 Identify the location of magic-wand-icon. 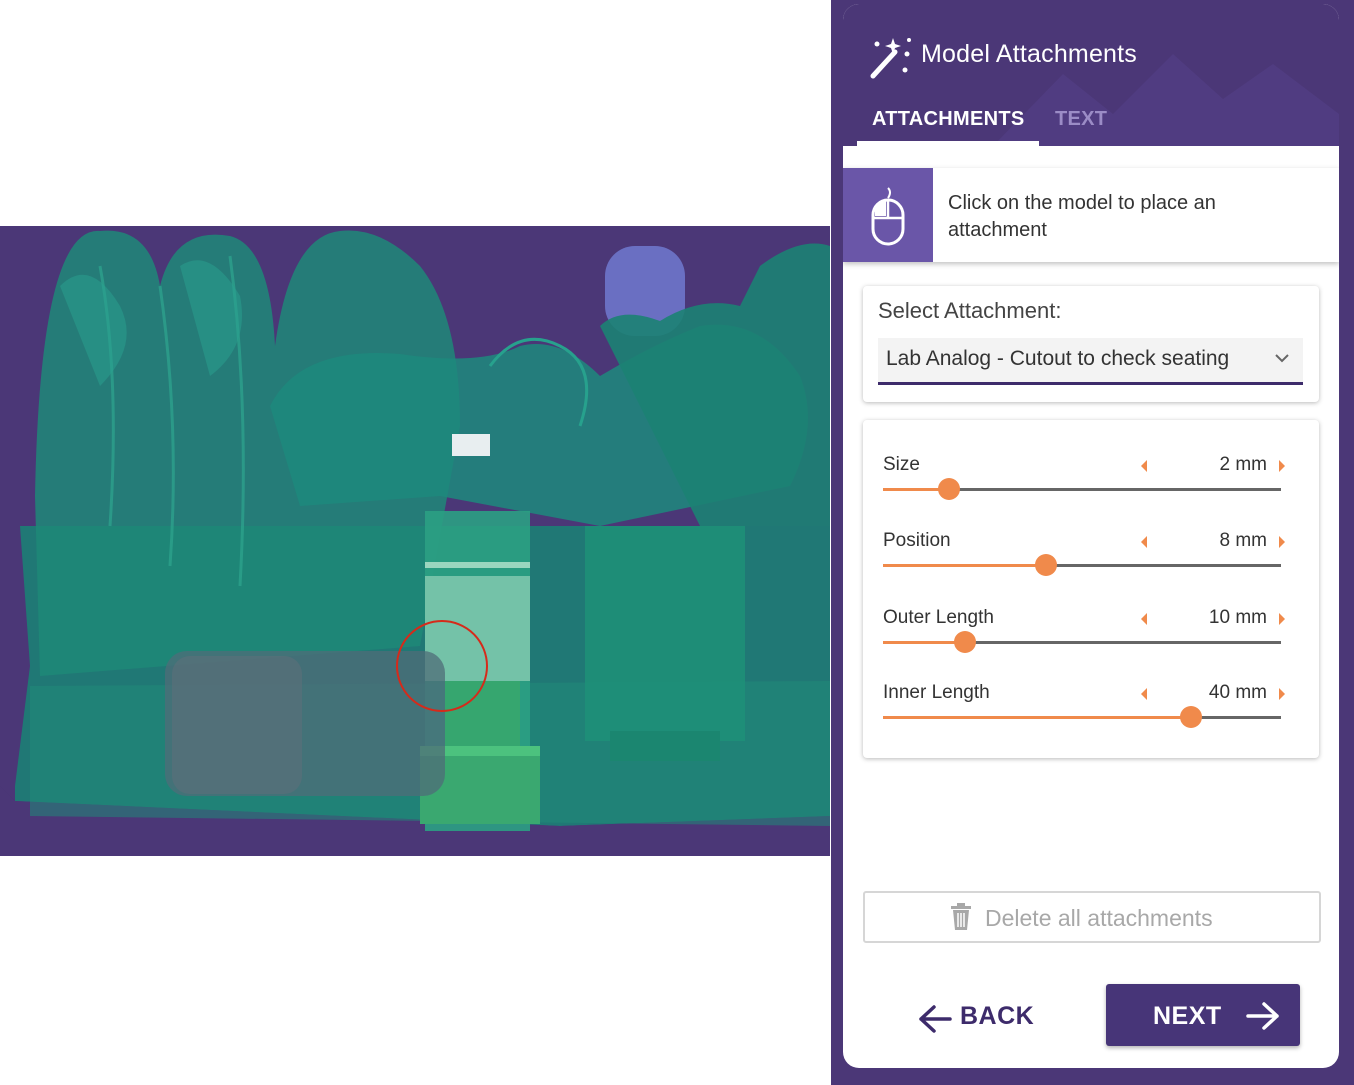
(890, 58).